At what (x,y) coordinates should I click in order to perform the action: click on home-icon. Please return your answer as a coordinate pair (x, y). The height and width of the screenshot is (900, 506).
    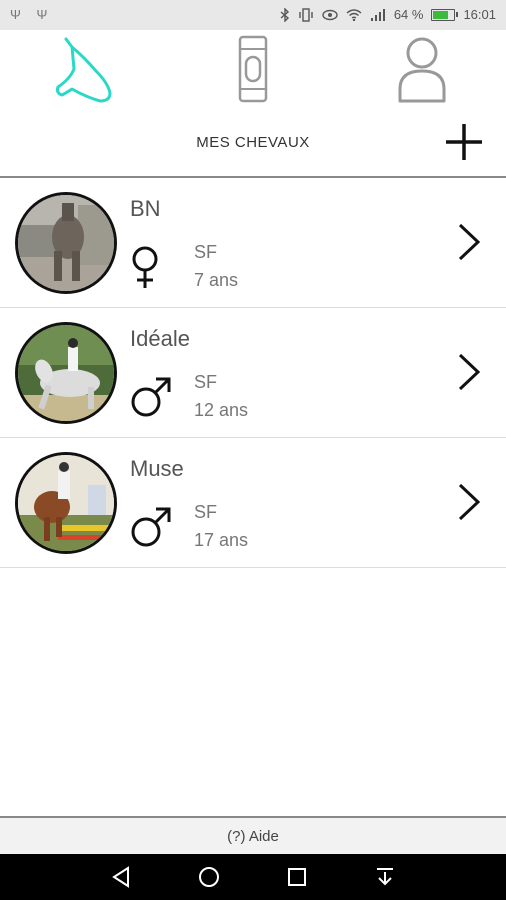
    Looking at the image, I should click on (209, 877).